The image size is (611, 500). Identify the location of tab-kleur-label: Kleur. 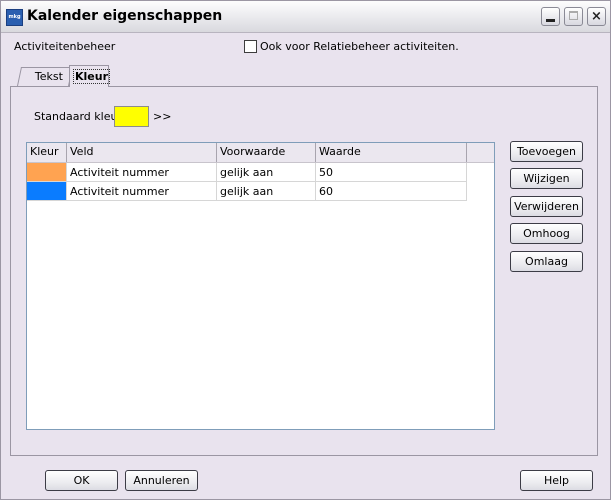
(92, 76).